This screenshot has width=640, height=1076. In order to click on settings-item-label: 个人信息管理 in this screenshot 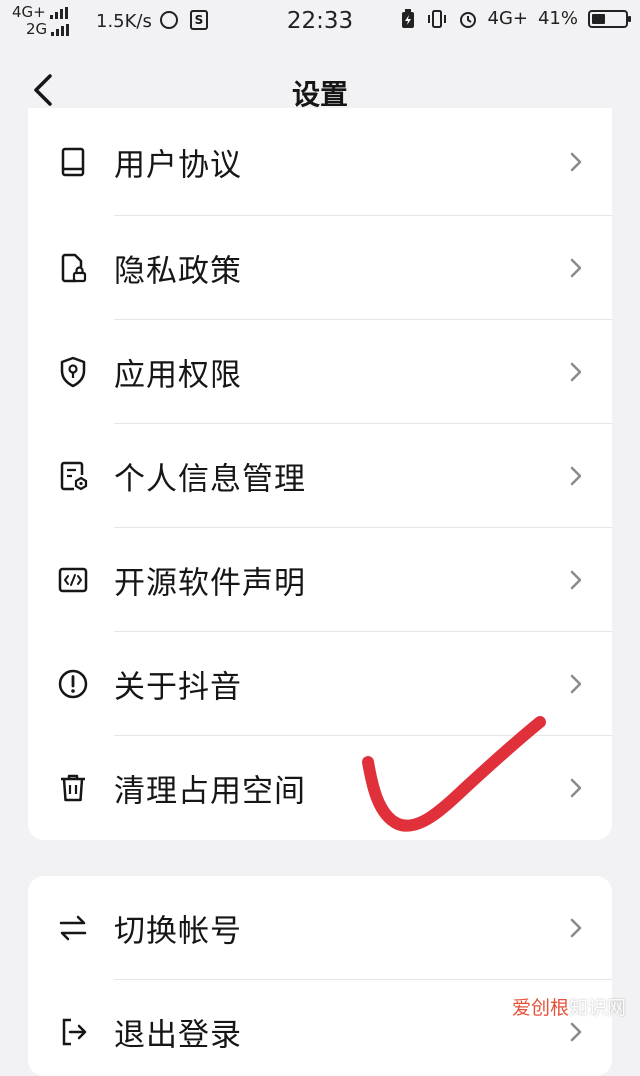, I will do `click(210, 479)`.